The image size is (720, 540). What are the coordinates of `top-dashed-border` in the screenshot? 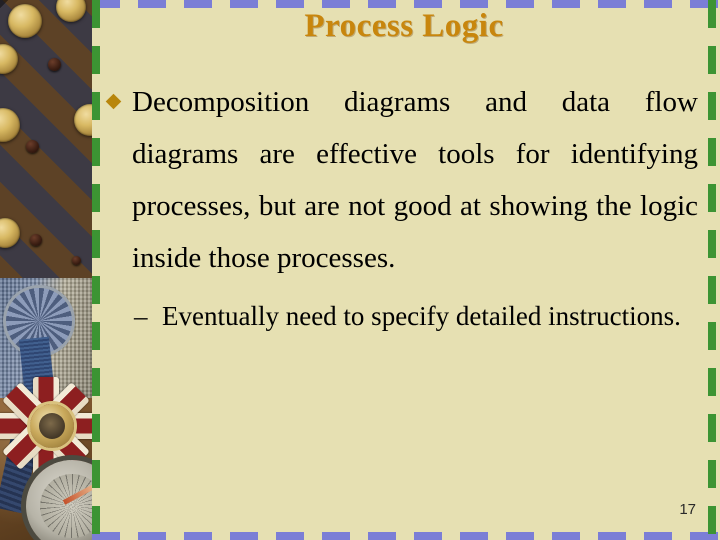 It's located at (406, 4).